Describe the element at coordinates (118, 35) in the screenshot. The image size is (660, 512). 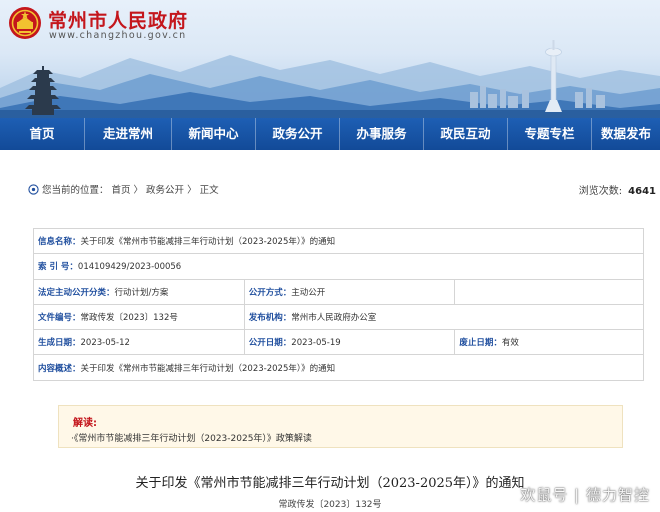
I see `site-url: www.changzhou.gov.cn` at that location.